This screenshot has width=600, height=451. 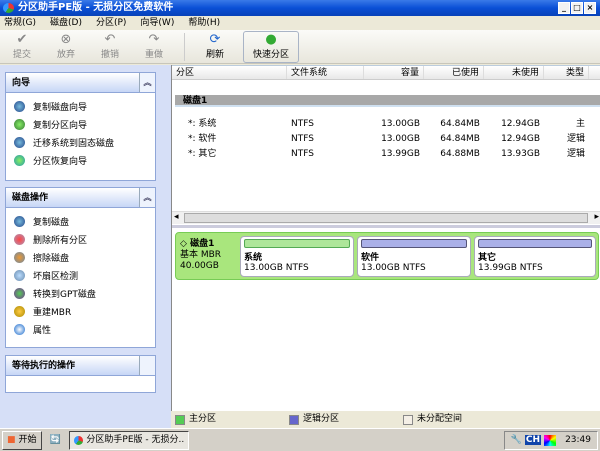 I want to click on language-indicator: CH, so click(x=533, y=440).